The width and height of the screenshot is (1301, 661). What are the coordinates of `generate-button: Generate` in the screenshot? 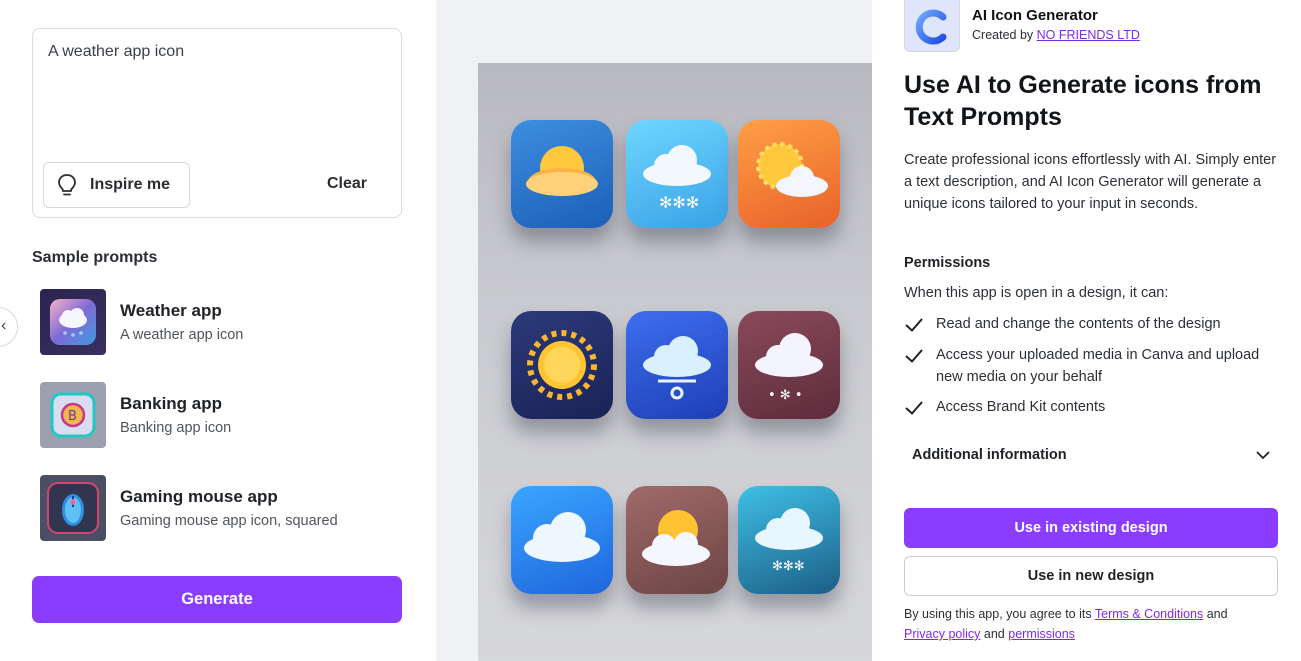 It's located at (217, 599).